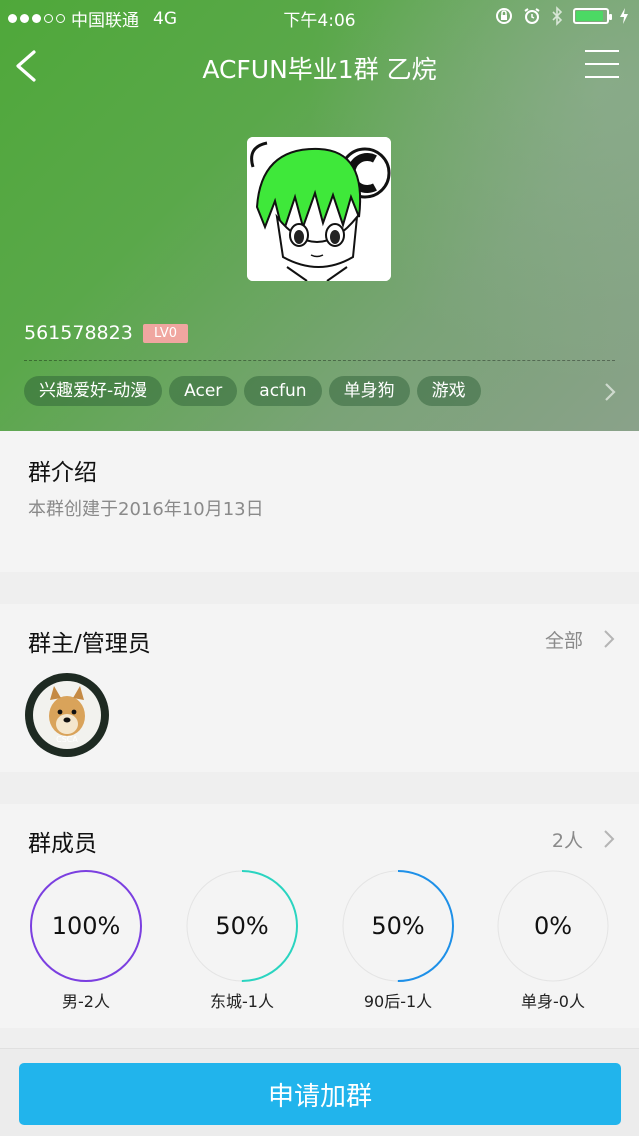  I want to click on member-stats: 100% 男-2人 50% 东城-1人 50% 90后-1人 0% 单身-0人, so click(319, 941).